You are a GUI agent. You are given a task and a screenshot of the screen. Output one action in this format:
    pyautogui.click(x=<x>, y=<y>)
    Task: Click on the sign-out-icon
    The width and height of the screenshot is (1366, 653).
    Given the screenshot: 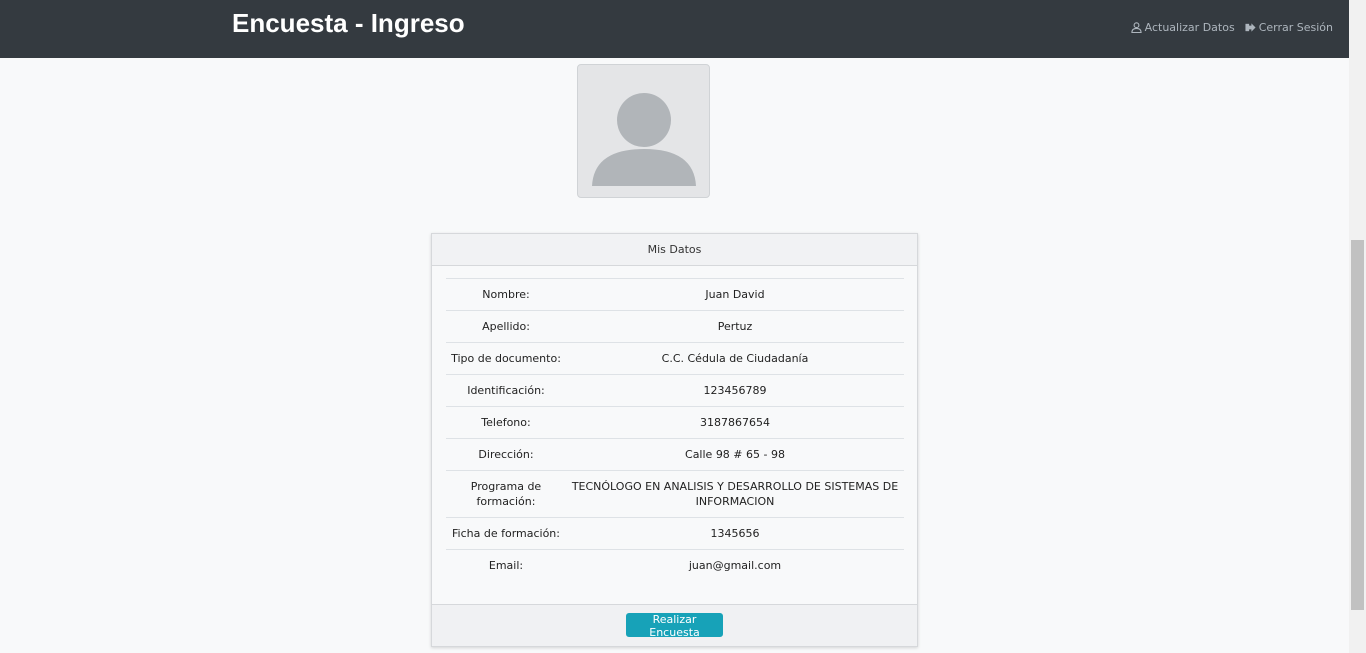 What is the action you would take?
    pyautogui.click(x=1250, y=27)
    